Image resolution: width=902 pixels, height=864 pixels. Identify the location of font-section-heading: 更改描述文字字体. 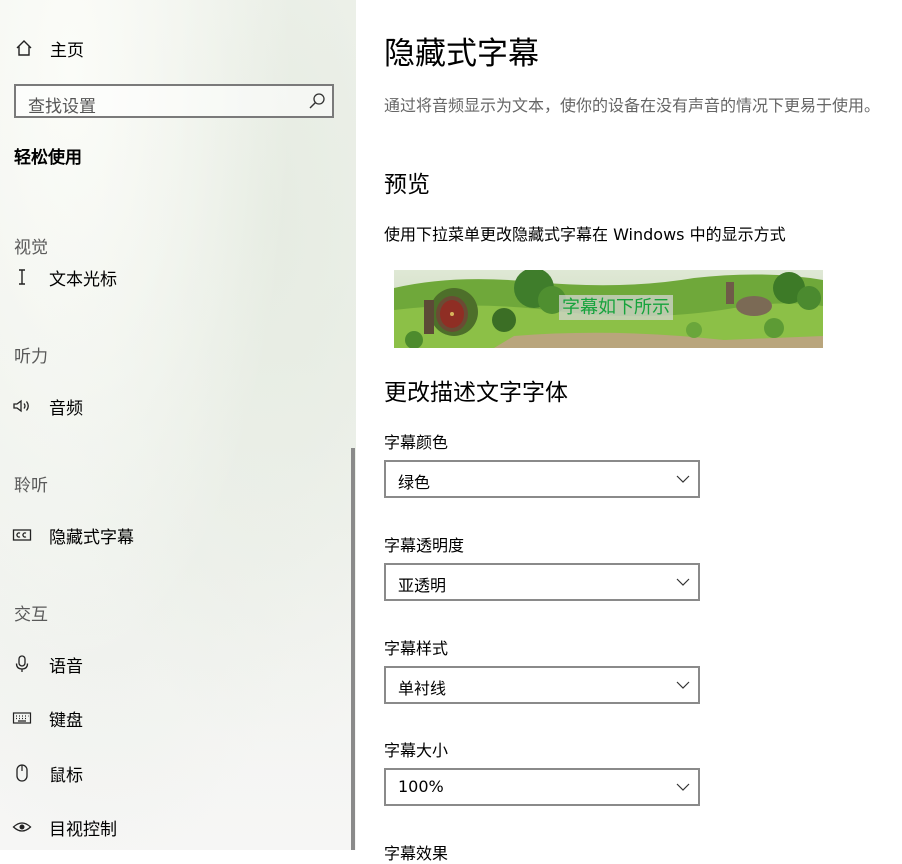
(476, 393).